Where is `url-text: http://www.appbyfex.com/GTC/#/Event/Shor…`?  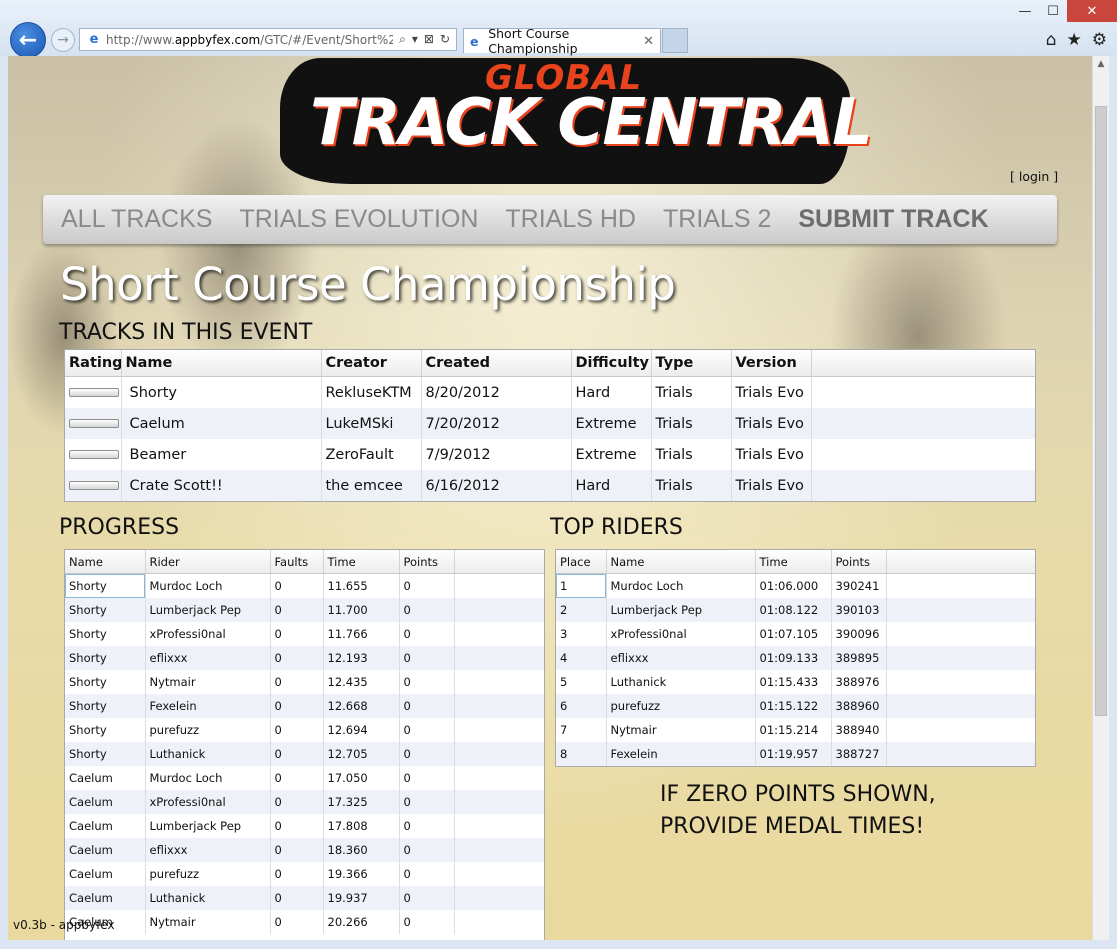 url-text: http://www.appbyfex.com/GTC/#/Event/Shor… is located at coordinates (249, 40).